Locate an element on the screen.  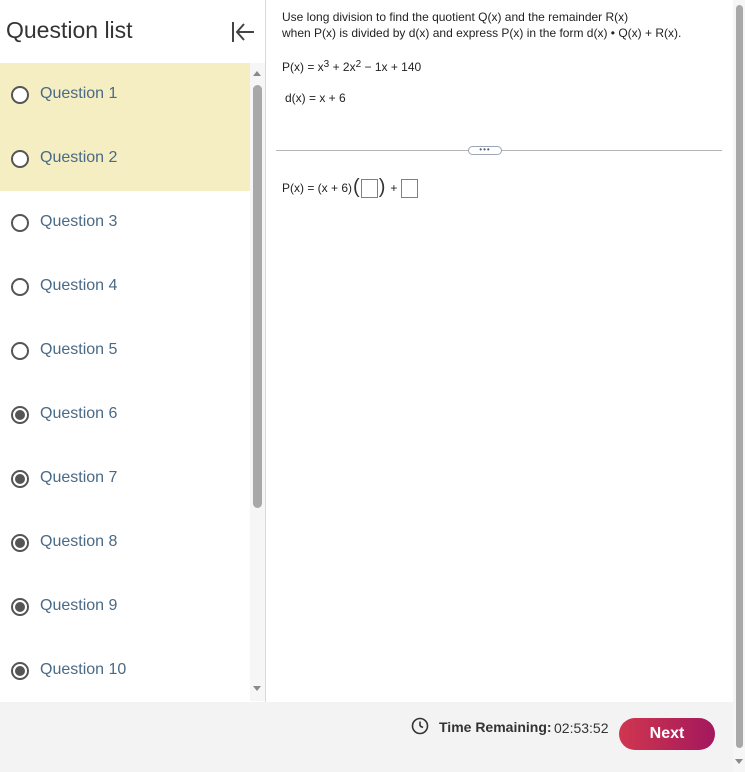
question-list-item-label: Question 4 is located at coordinates (79, 285).